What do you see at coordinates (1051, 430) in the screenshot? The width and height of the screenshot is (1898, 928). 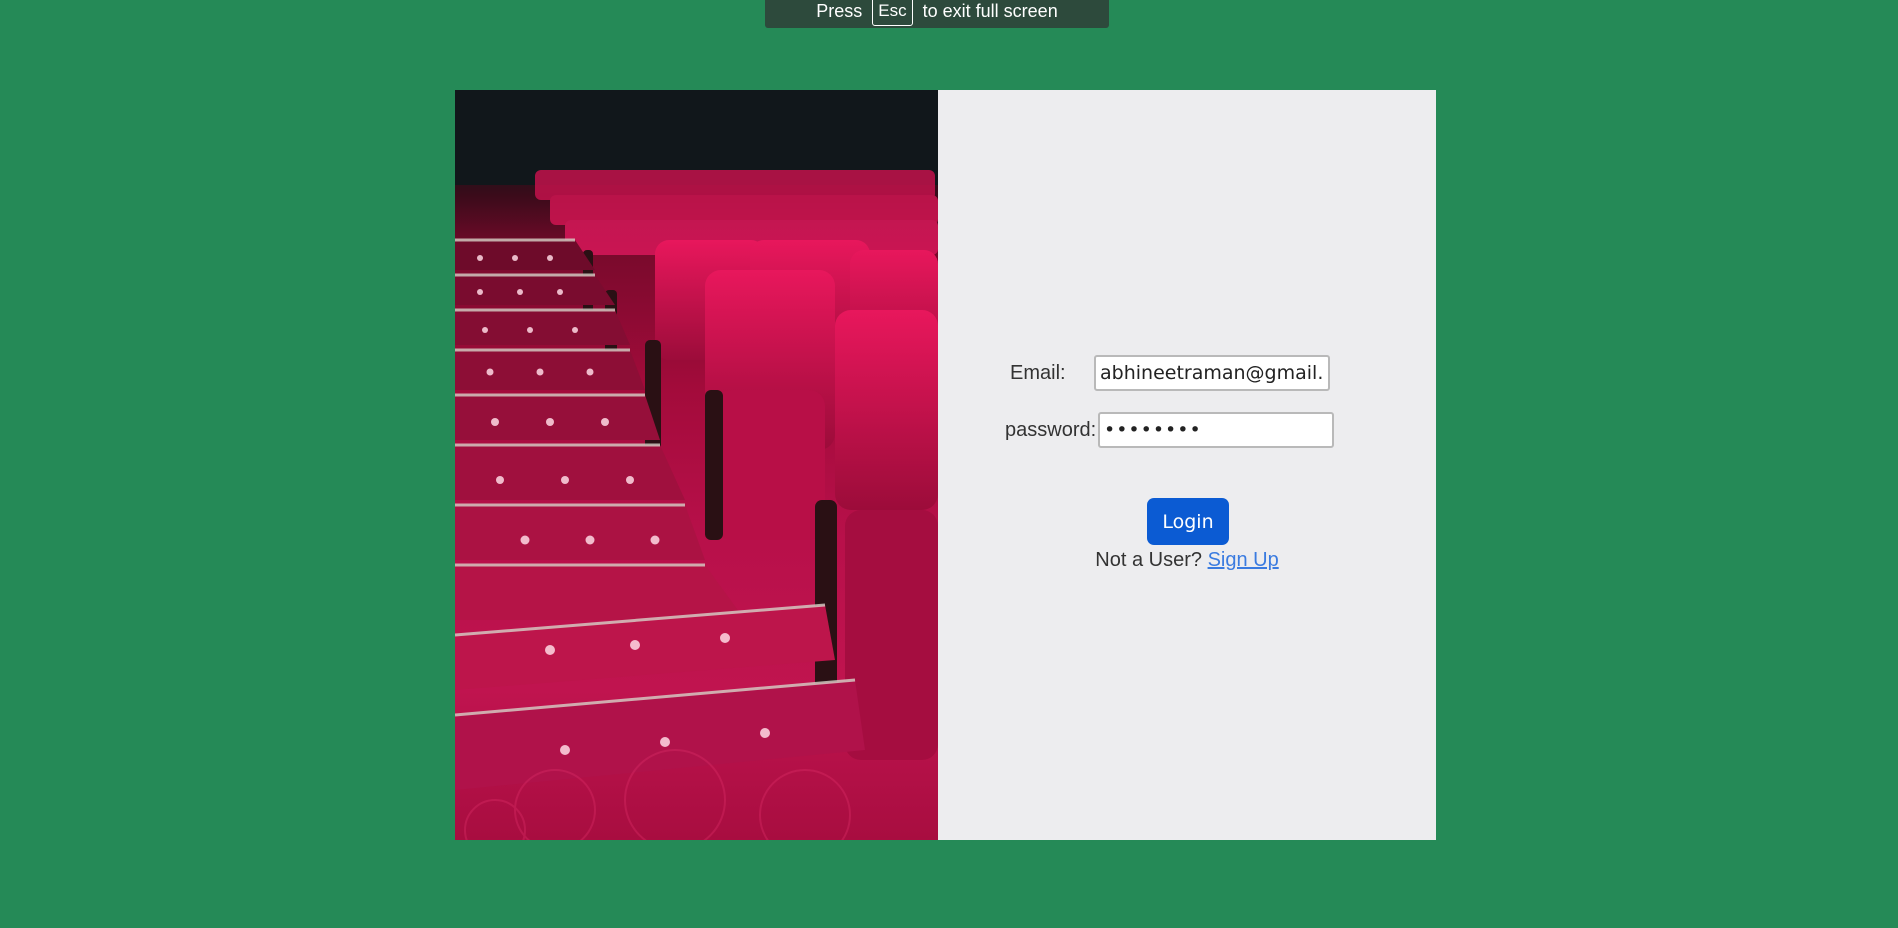 I see `password-label: password:` at bounding box center [1051, 430].